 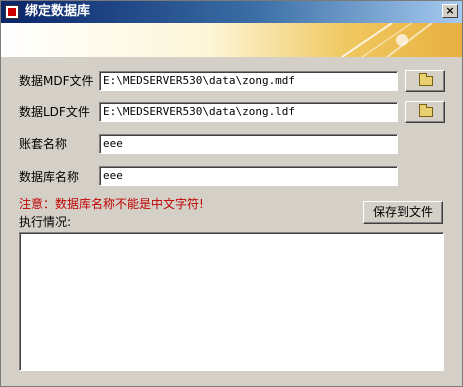 What do you see at coordinates (45, 222) in the screenshot?
I see `execution-status-label: 执行情况:` at bounding box center [45, 222].